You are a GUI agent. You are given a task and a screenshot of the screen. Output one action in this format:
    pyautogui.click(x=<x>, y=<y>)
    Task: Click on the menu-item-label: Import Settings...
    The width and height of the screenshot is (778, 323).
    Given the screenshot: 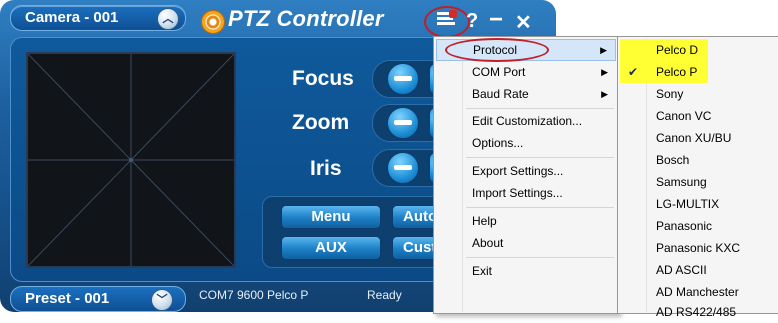 What is the action you would take?
    pyautogui.click(x=517, y=193)
    